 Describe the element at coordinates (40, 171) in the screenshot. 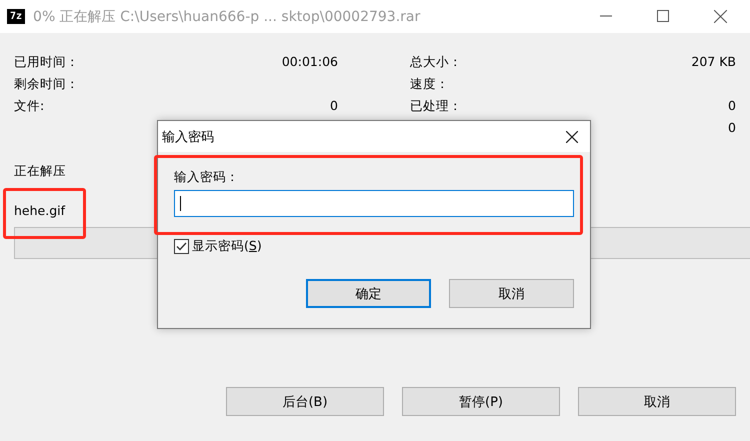

I see `status-label: 正在解压` at that location.